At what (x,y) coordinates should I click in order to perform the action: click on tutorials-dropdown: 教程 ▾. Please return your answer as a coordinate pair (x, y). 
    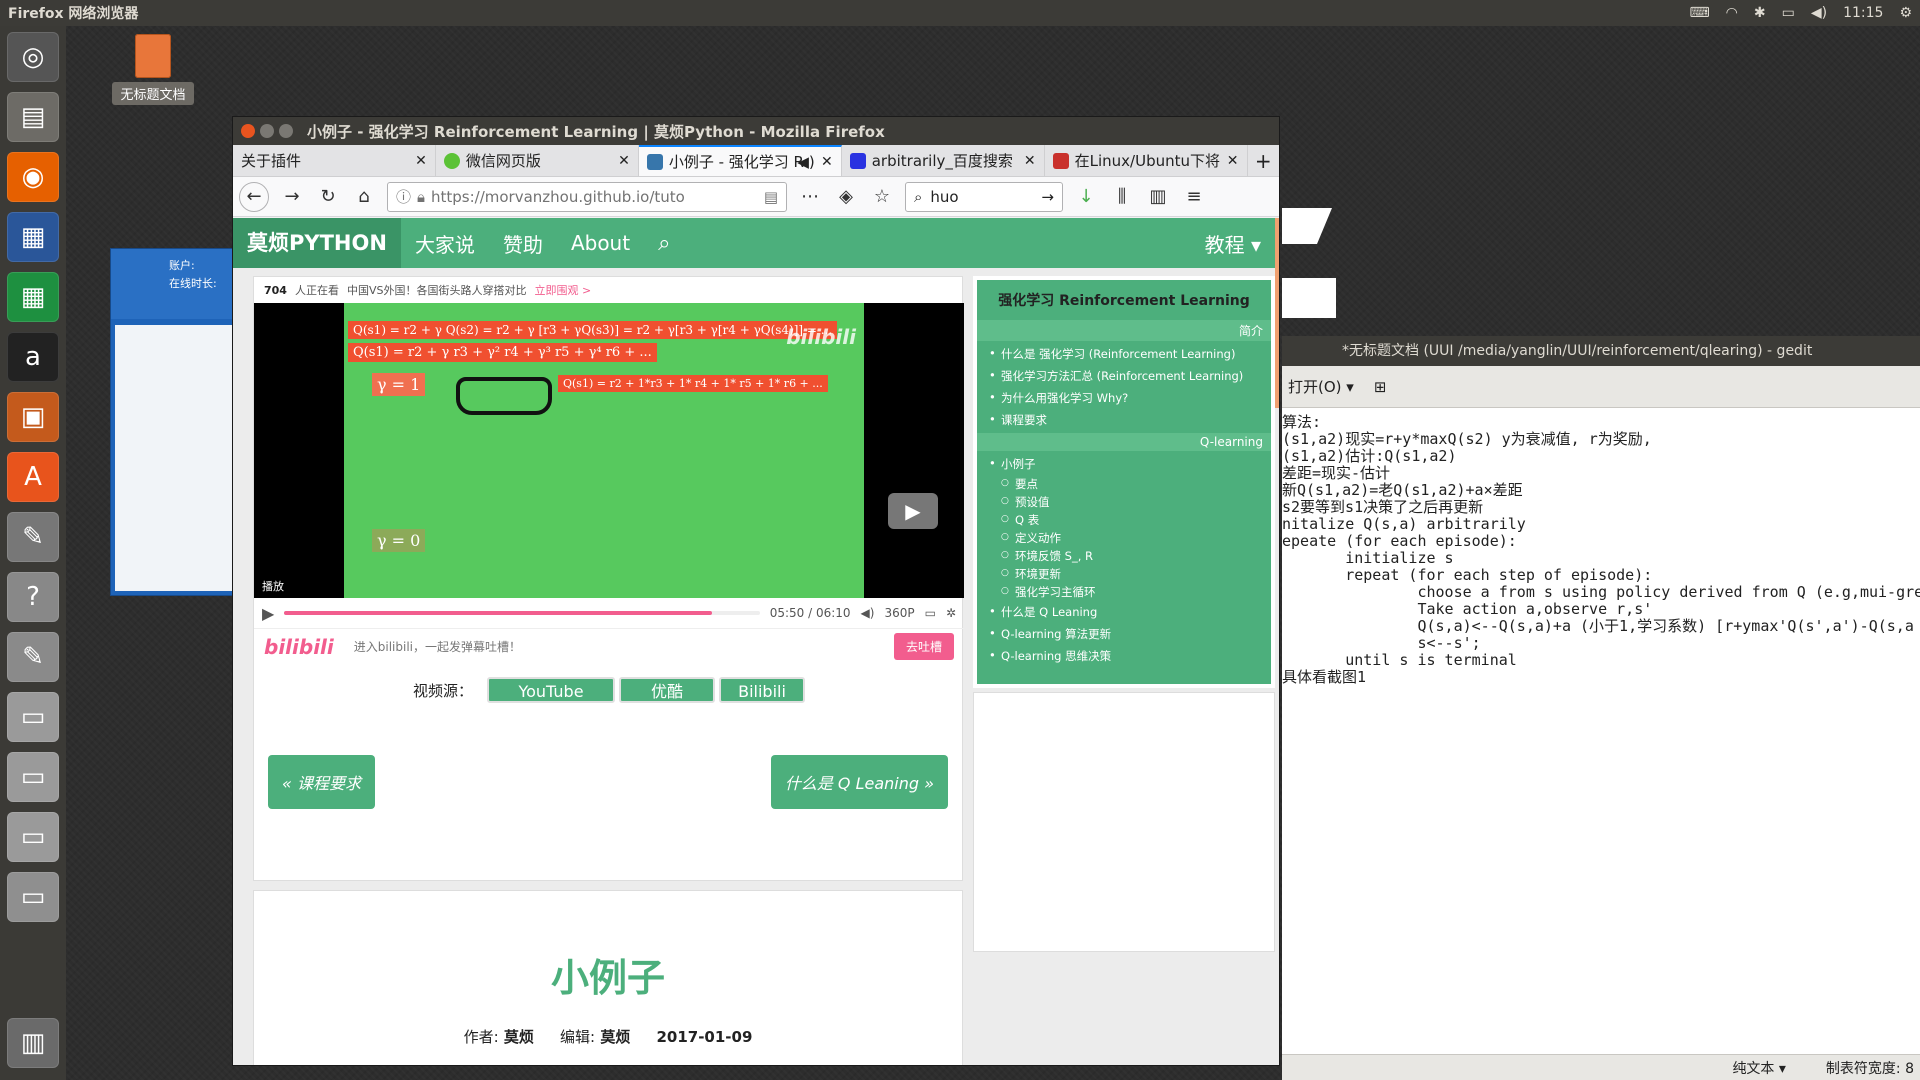
    Looking at the image, I should click on (1235, 243).